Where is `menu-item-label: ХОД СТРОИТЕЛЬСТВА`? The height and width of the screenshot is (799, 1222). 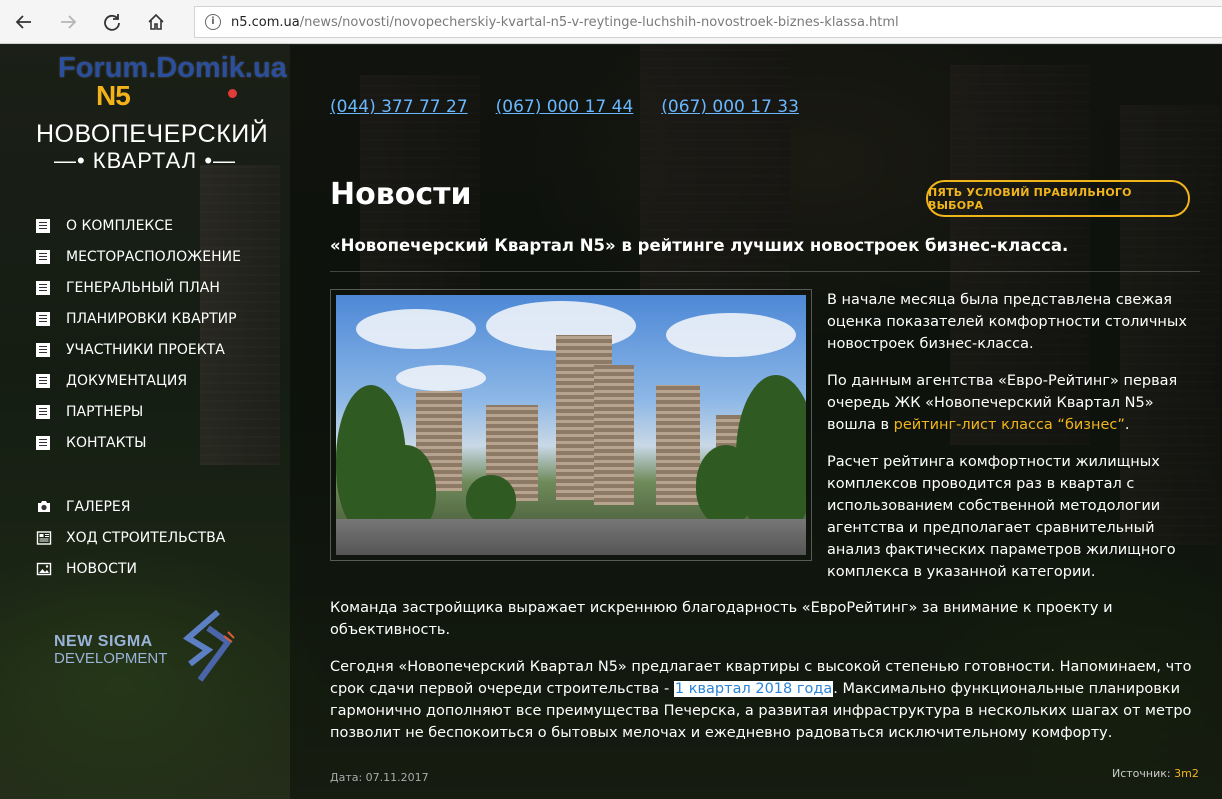 menu-item-label: ХОД СТРОИТЕЛЬСТВА is located at coordinates (146, 537).